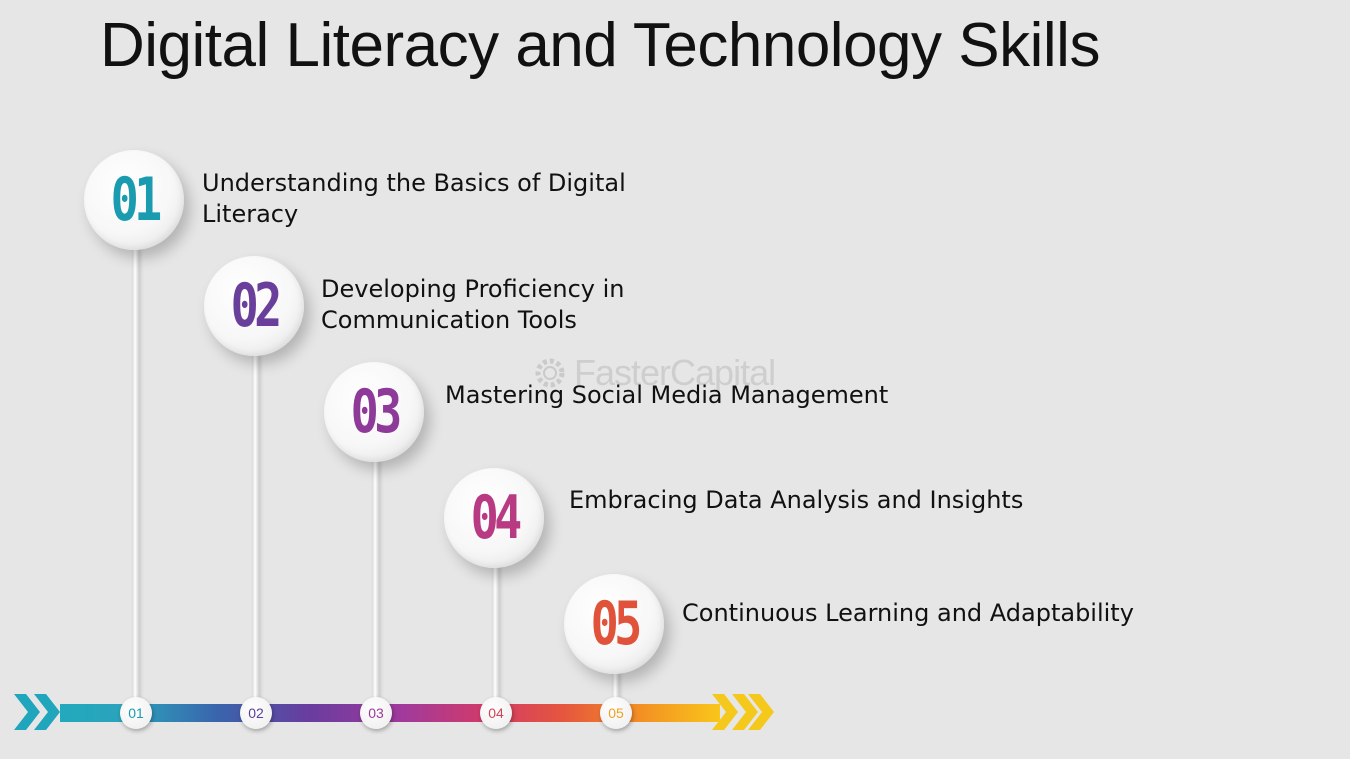  I want to click on timeline-marker-5: 05, so click(616, 713).